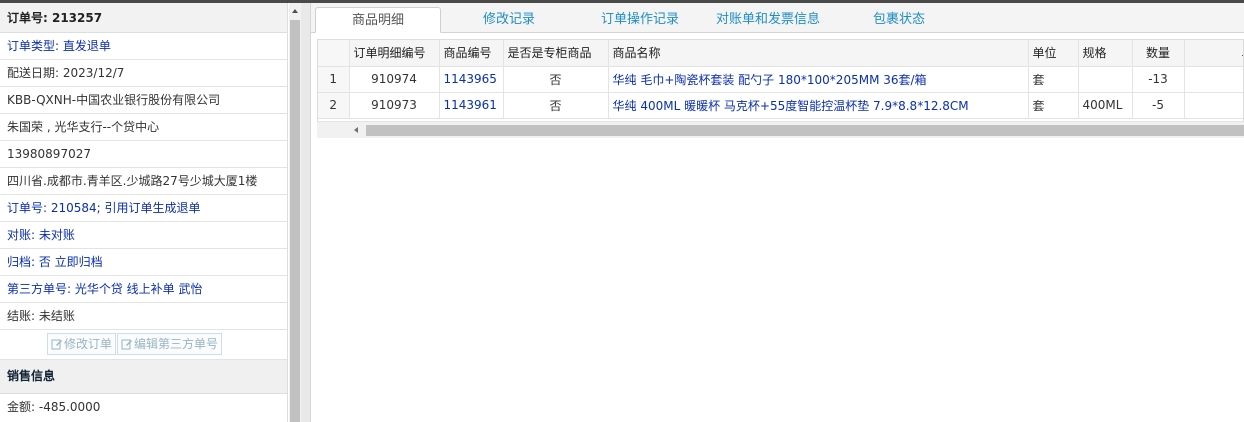 This screenshot has height=422, width=1244. I want to click on detail-id-cell: 910974, so click(394, 79).